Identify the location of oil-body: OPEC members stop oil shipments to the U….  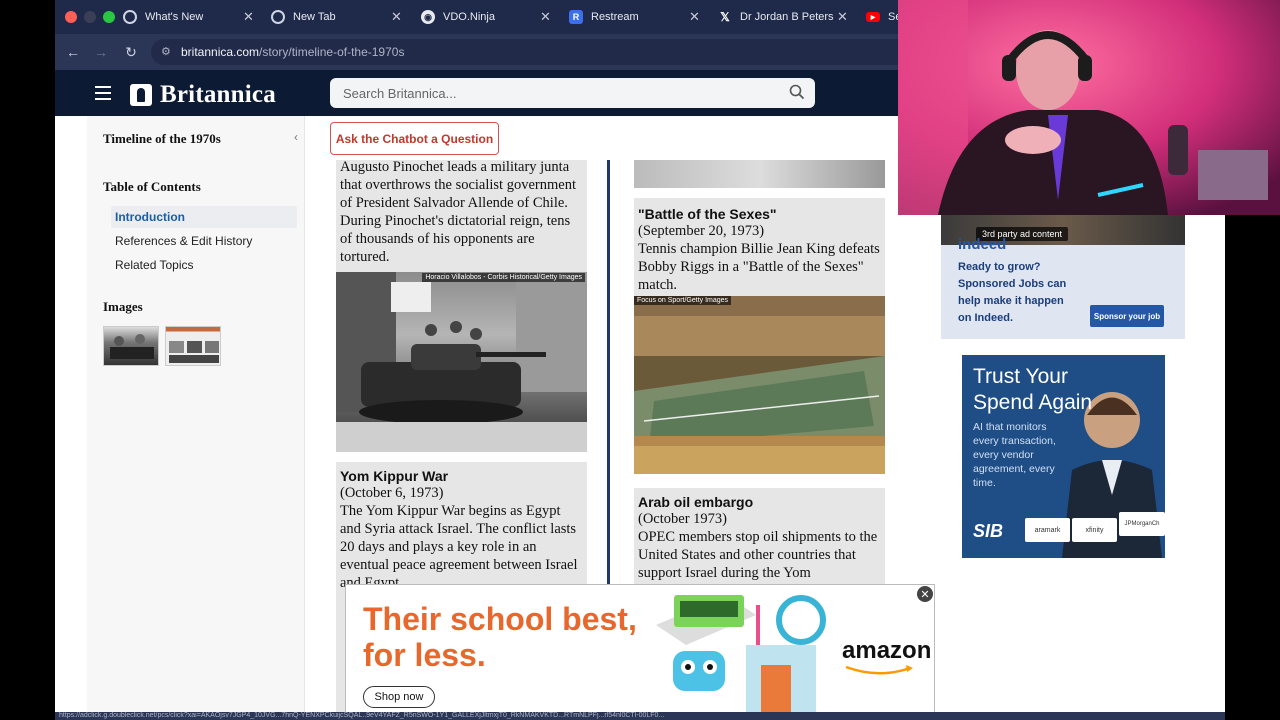
(758, 555).